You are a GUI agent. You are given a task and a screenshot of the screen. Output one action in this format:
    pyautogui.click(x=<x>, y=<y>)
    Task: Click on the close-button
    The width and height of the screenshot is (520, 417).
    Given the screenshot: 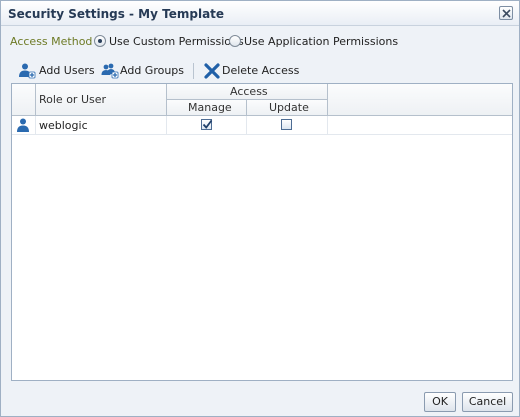 What is the action you would take?
    pyautogui.click(x=506, y=13)
    